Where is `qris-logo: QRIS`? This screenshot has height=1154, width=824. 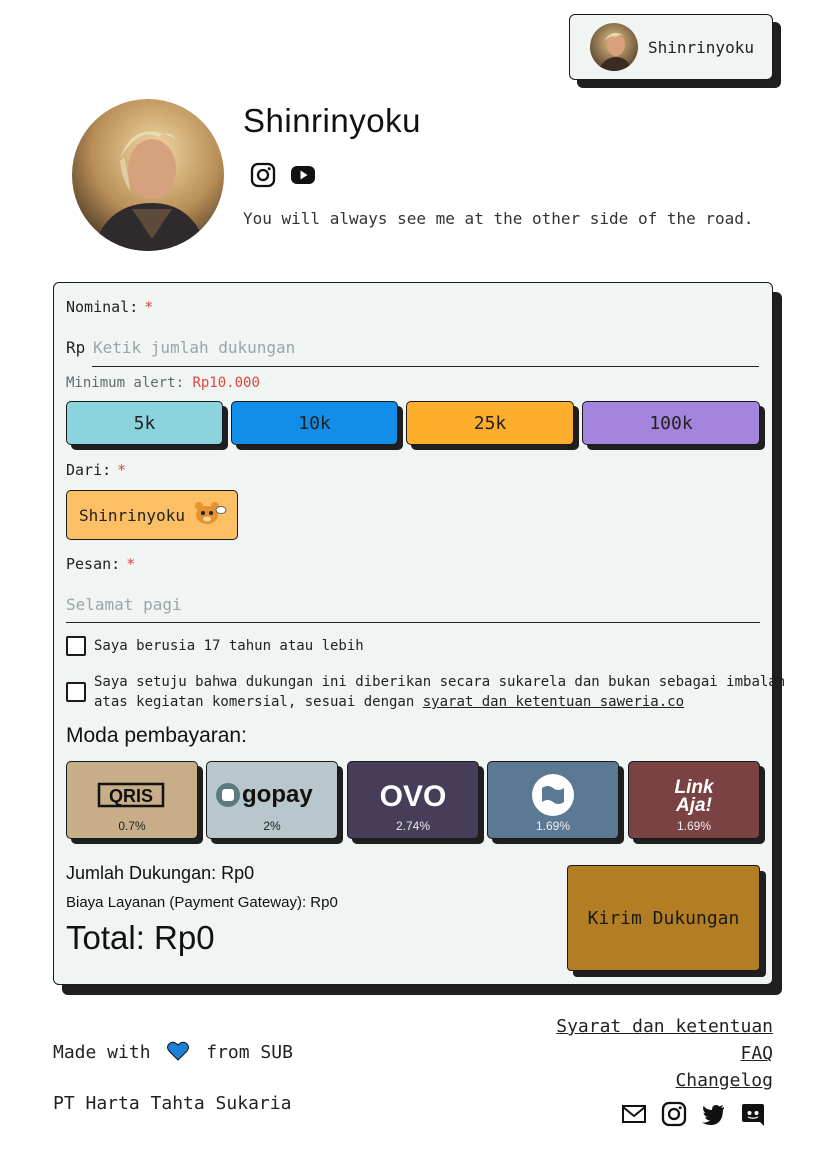 qris-logo: QRIS is located at coordinates (132, 795).